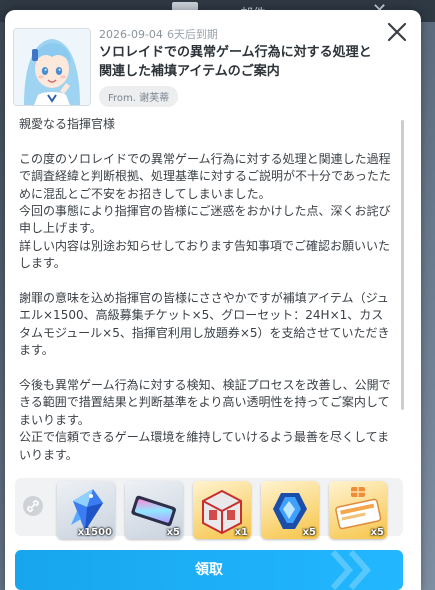 The image size is (435, 590). Describe the element at coordinates (94, 532) in the screenshot. I see `reward-quantity: x1500` at that location.